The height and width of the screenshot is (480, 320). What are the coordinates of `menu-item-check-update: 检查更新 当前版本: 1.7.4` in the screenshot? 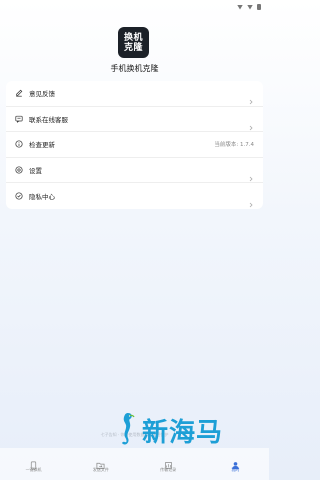 It's located at (134, 145).